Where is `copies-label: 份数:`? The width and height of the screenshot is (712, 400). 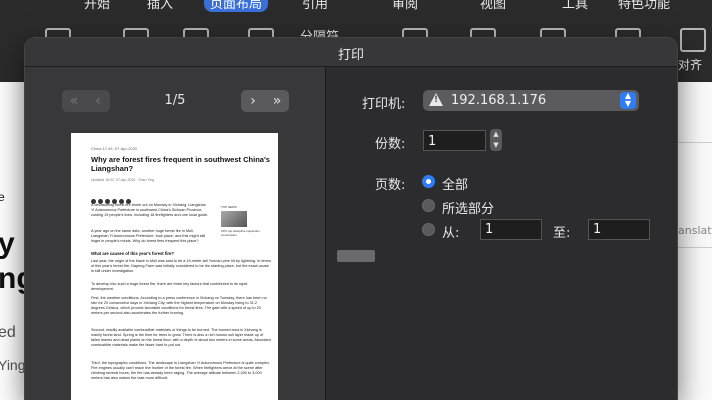 copies-label: 份数: is located at coordinates (390, 144).